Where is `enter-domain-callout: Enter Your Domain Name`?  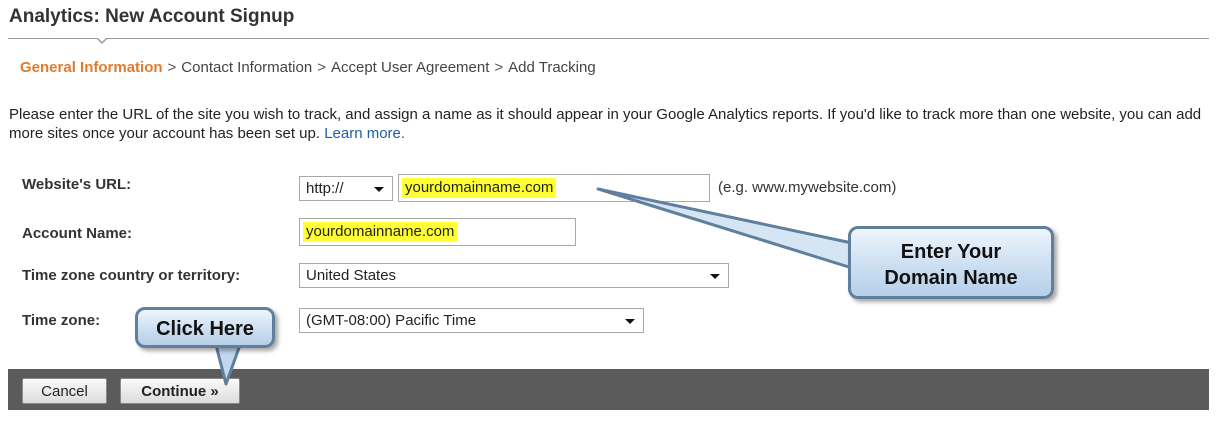
enter-domain-callout: Enter Your Domain Name is located at coordinates (951, 262).